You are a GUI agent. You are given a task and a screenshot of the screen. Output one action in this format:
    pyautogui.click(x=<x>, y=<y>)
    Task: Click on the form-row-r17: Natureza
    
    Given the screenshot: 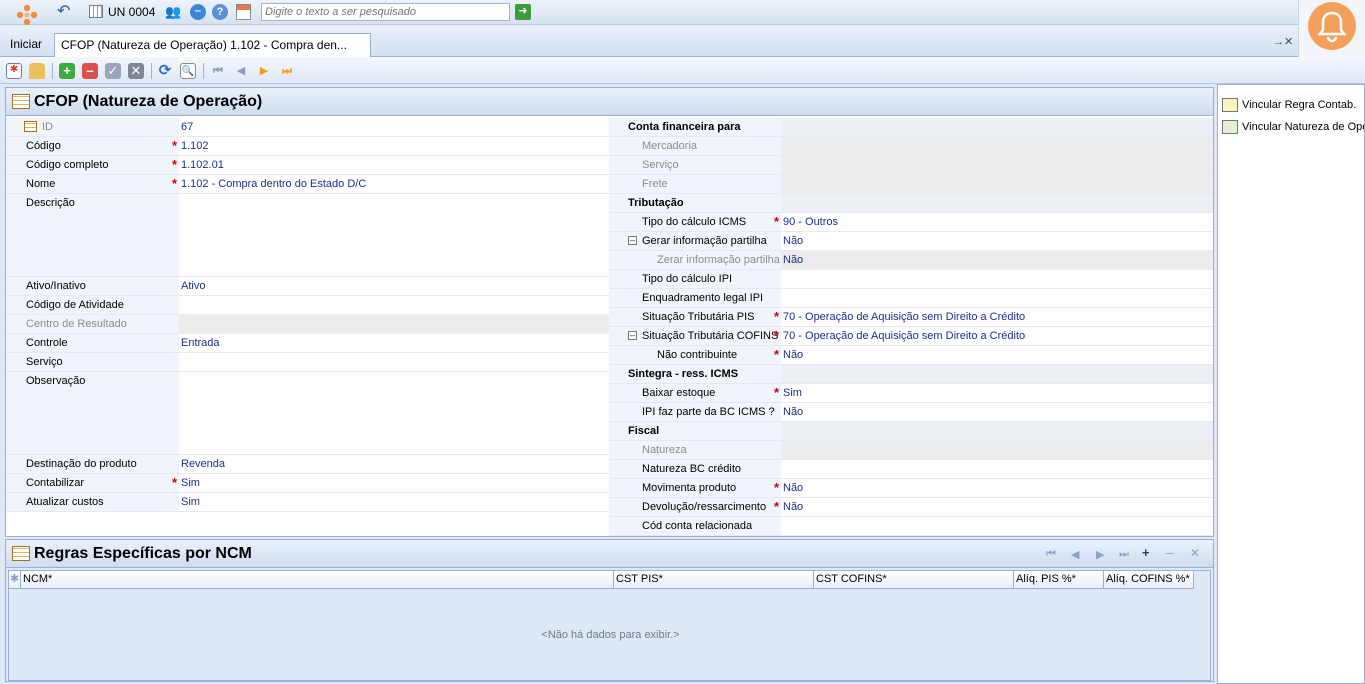 What is the action you would take?
    pyautogui.click(x=911, y=450)
    